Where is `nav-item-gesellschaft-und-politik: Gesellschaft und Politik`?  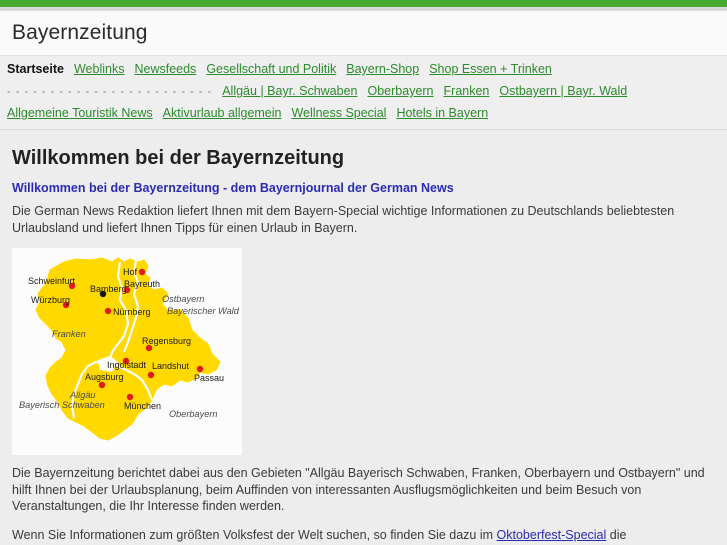
nav-item-gesellschaft-und-politik: Gesellschaft und Politik is located at coordinates (271, 69).